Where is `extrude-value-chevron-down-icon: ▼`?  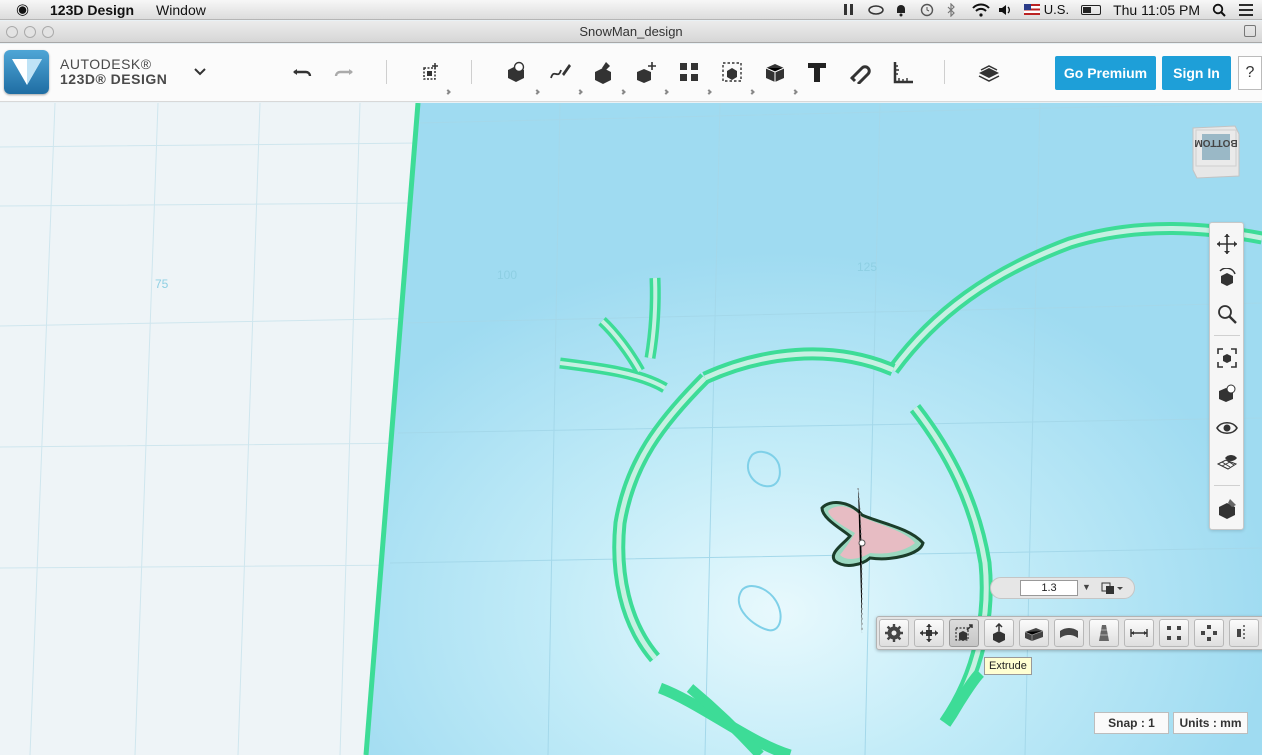
extrude-value-chevron-down-icon: ▼ is located at coordinates (1086, 587).